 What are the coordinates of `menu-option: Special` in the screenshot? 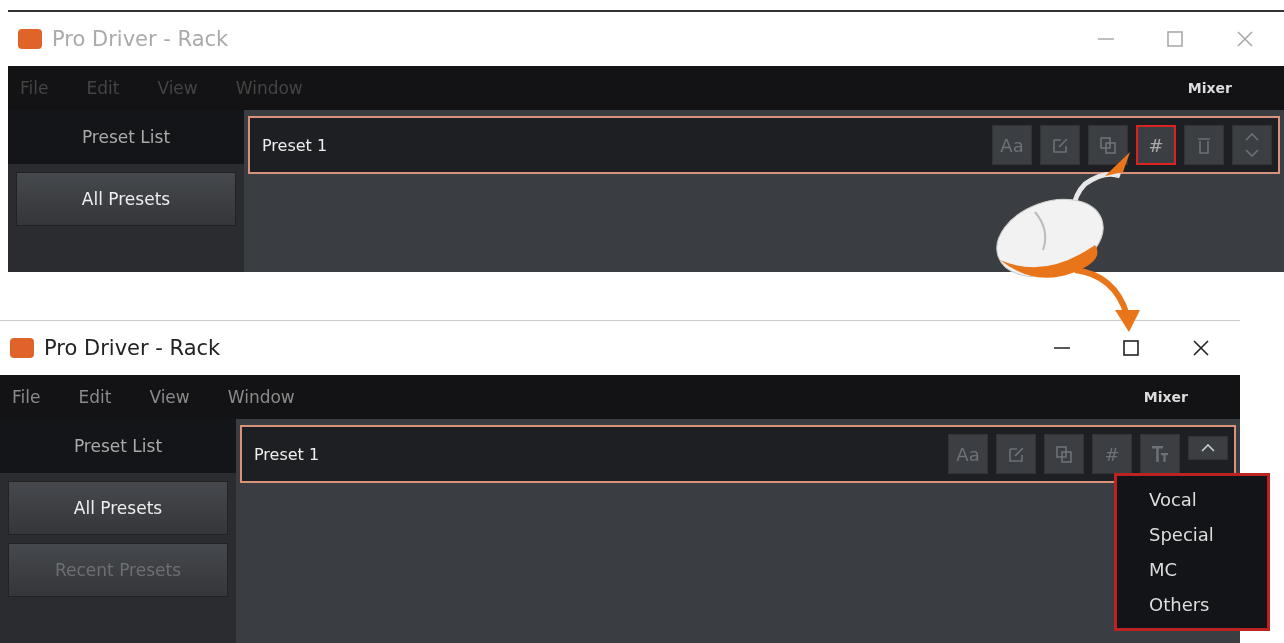 It's located at (1192, 534).